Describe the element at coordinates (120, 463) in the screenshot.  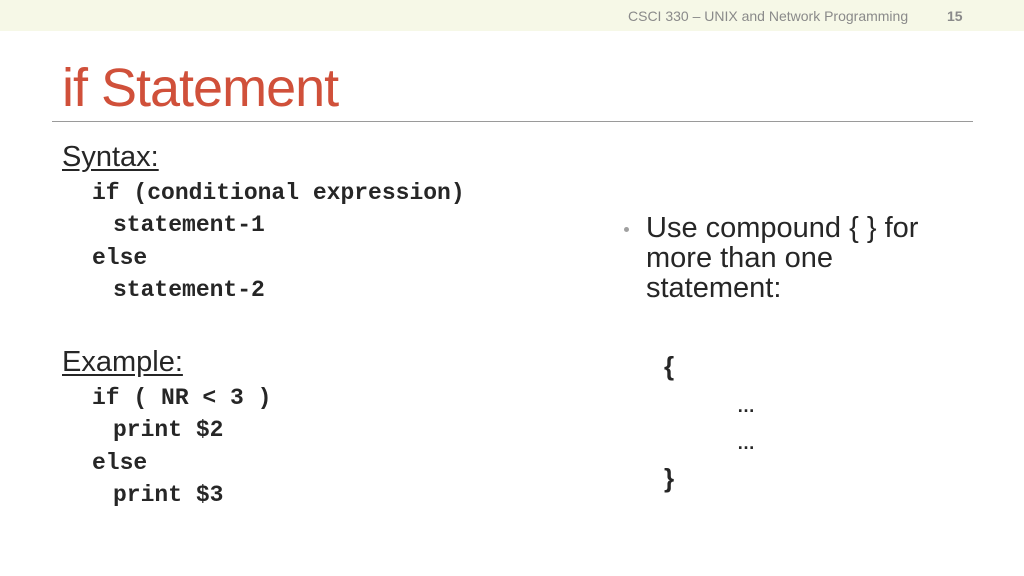
I see `example-line-else: else` at that location.